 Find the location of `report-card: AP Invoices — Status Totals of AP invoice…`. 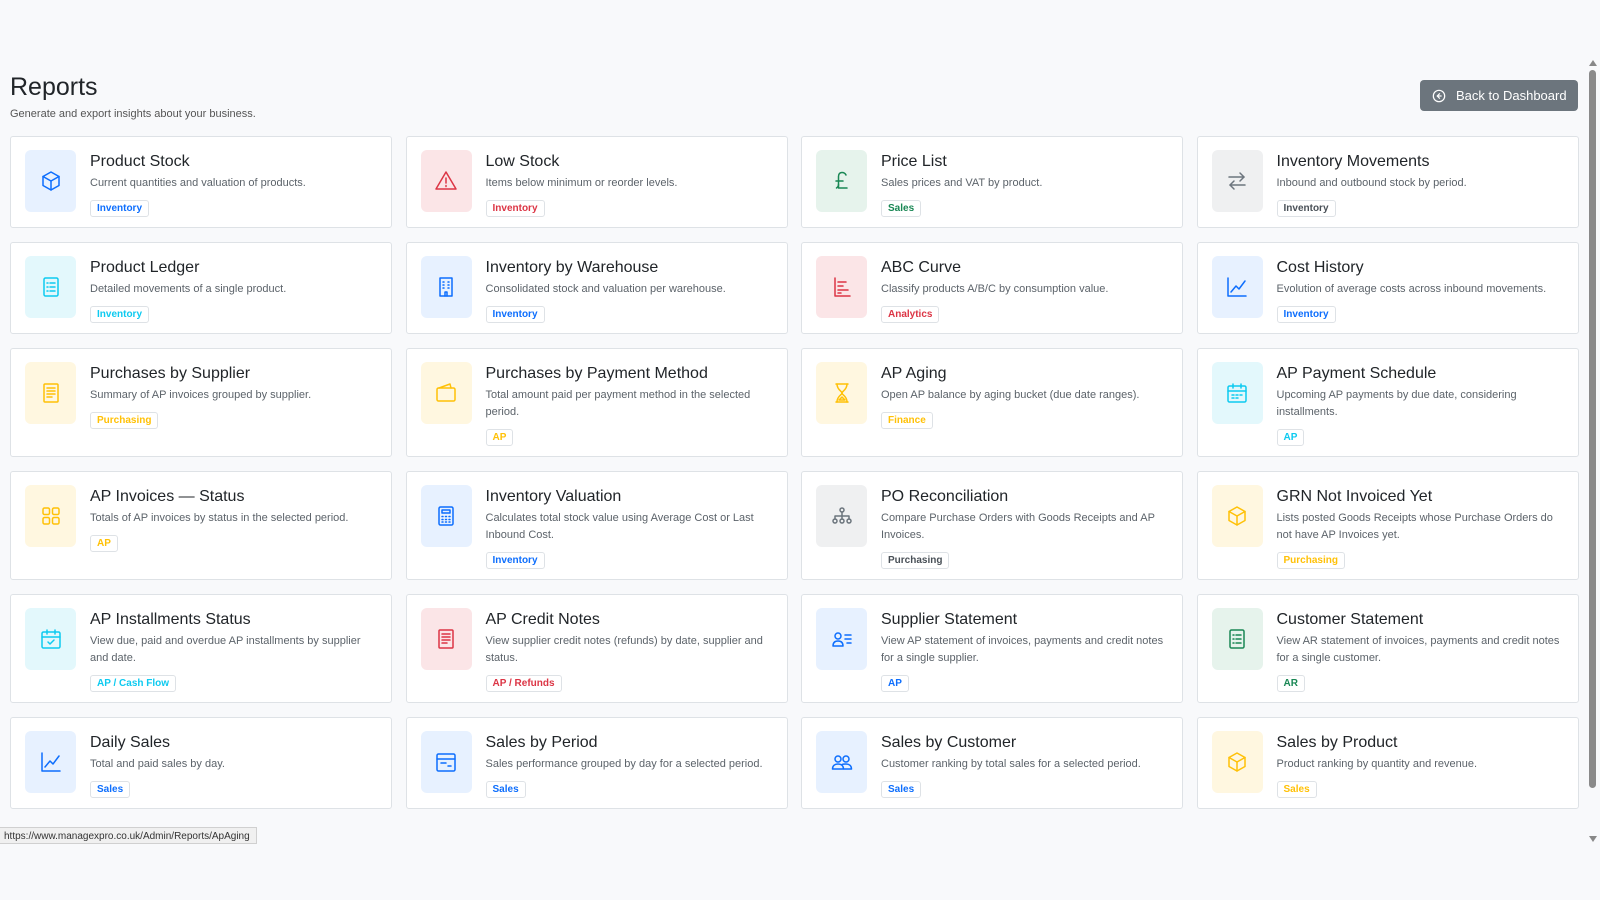

report-card: AP Invoices — Status Totals of AP invoice… is located at coordinates (201, 525).